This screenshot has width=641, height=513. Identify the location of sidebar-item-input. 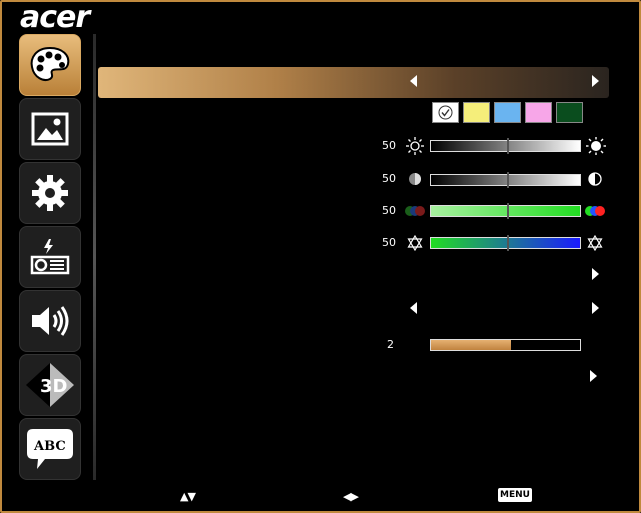
(50, 257).